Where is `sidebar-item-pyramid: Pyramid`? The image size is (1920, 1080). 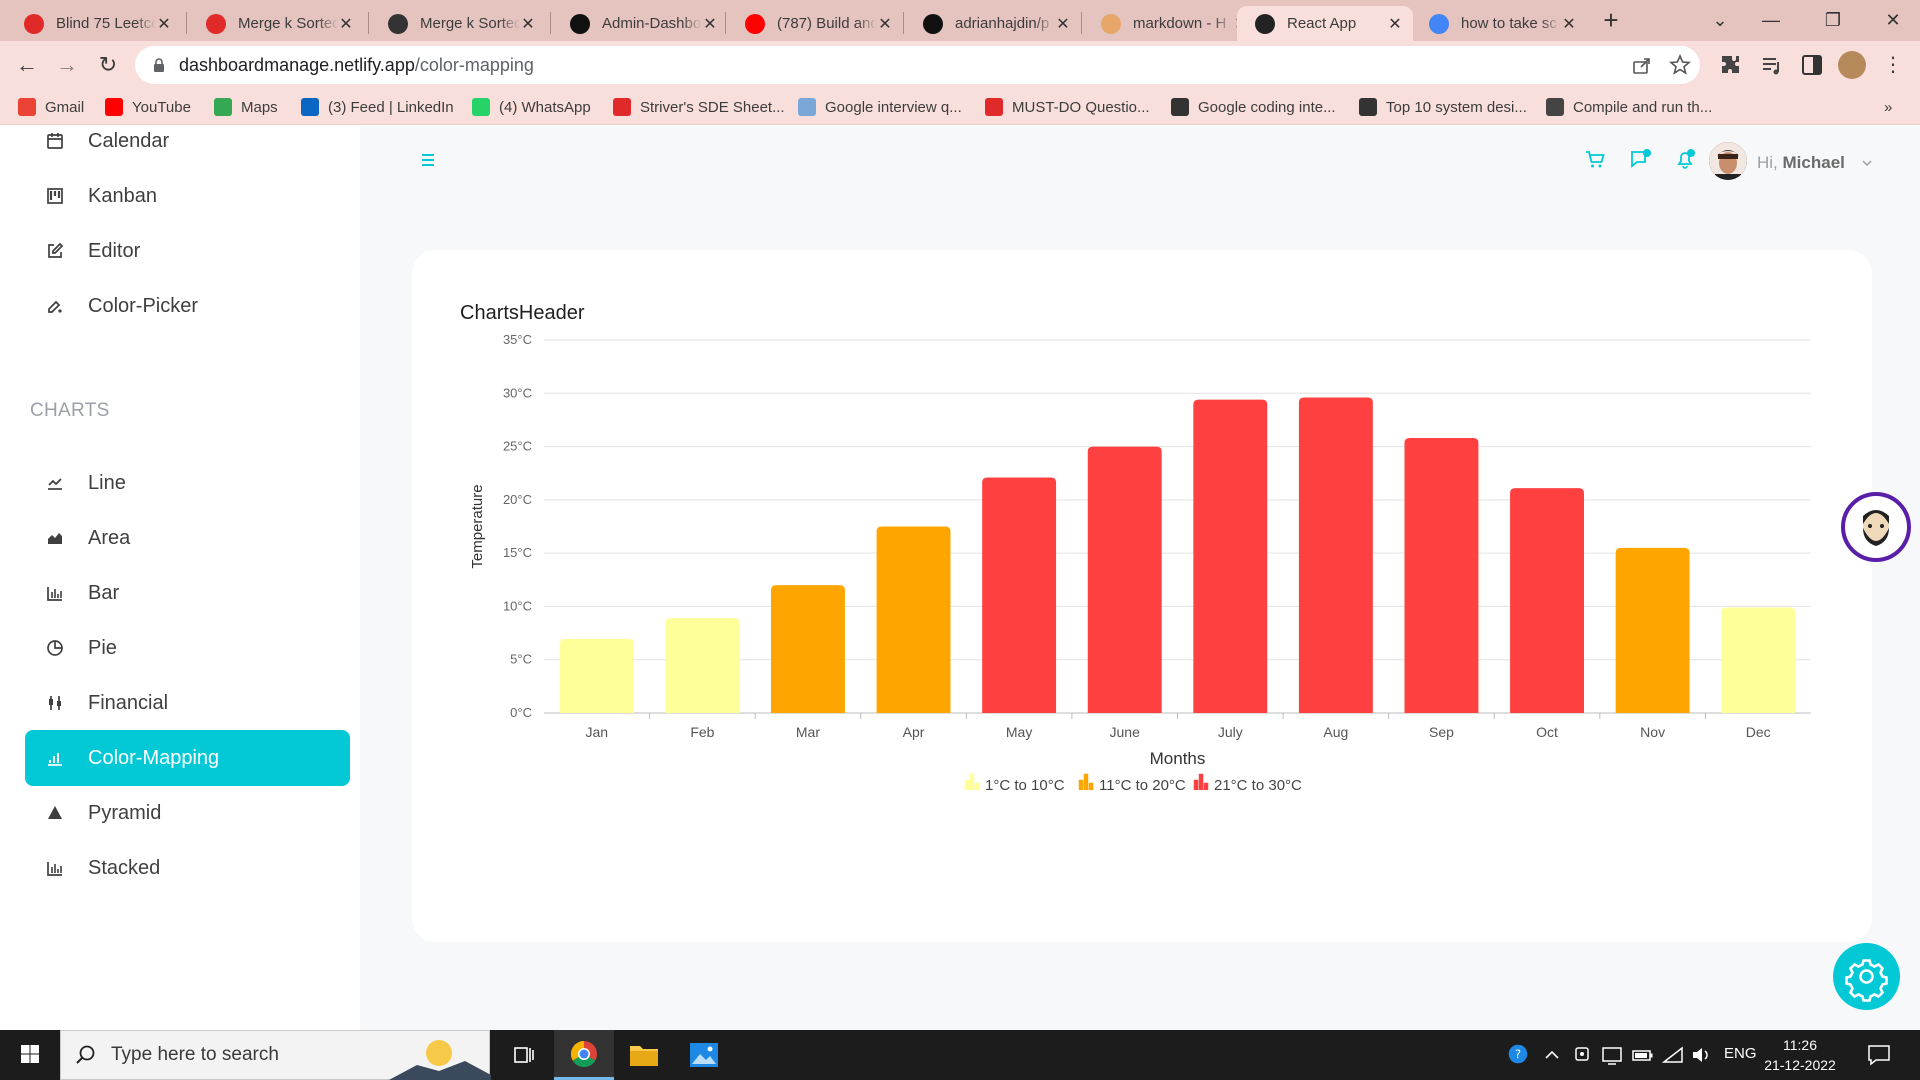
sidebar-item-pyramid: Pyramid is located at coordinates (187, 813).